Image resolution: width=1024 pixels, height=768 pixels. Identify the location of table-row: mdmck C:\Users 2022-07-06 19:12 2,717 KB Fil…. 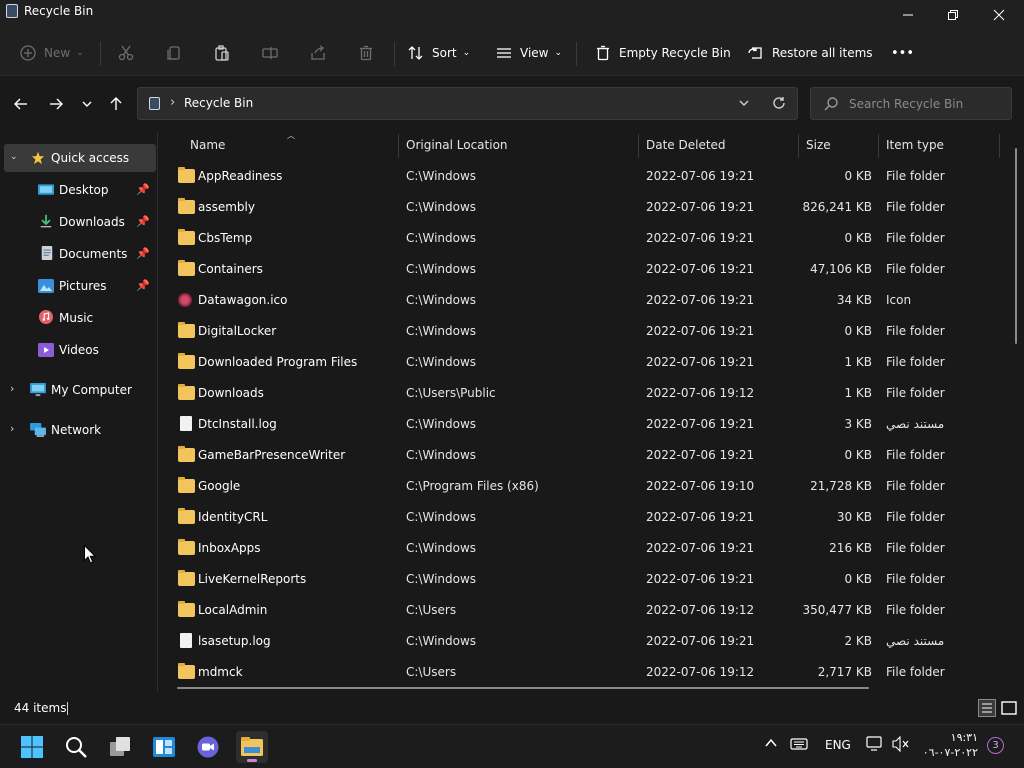
(584, 672).